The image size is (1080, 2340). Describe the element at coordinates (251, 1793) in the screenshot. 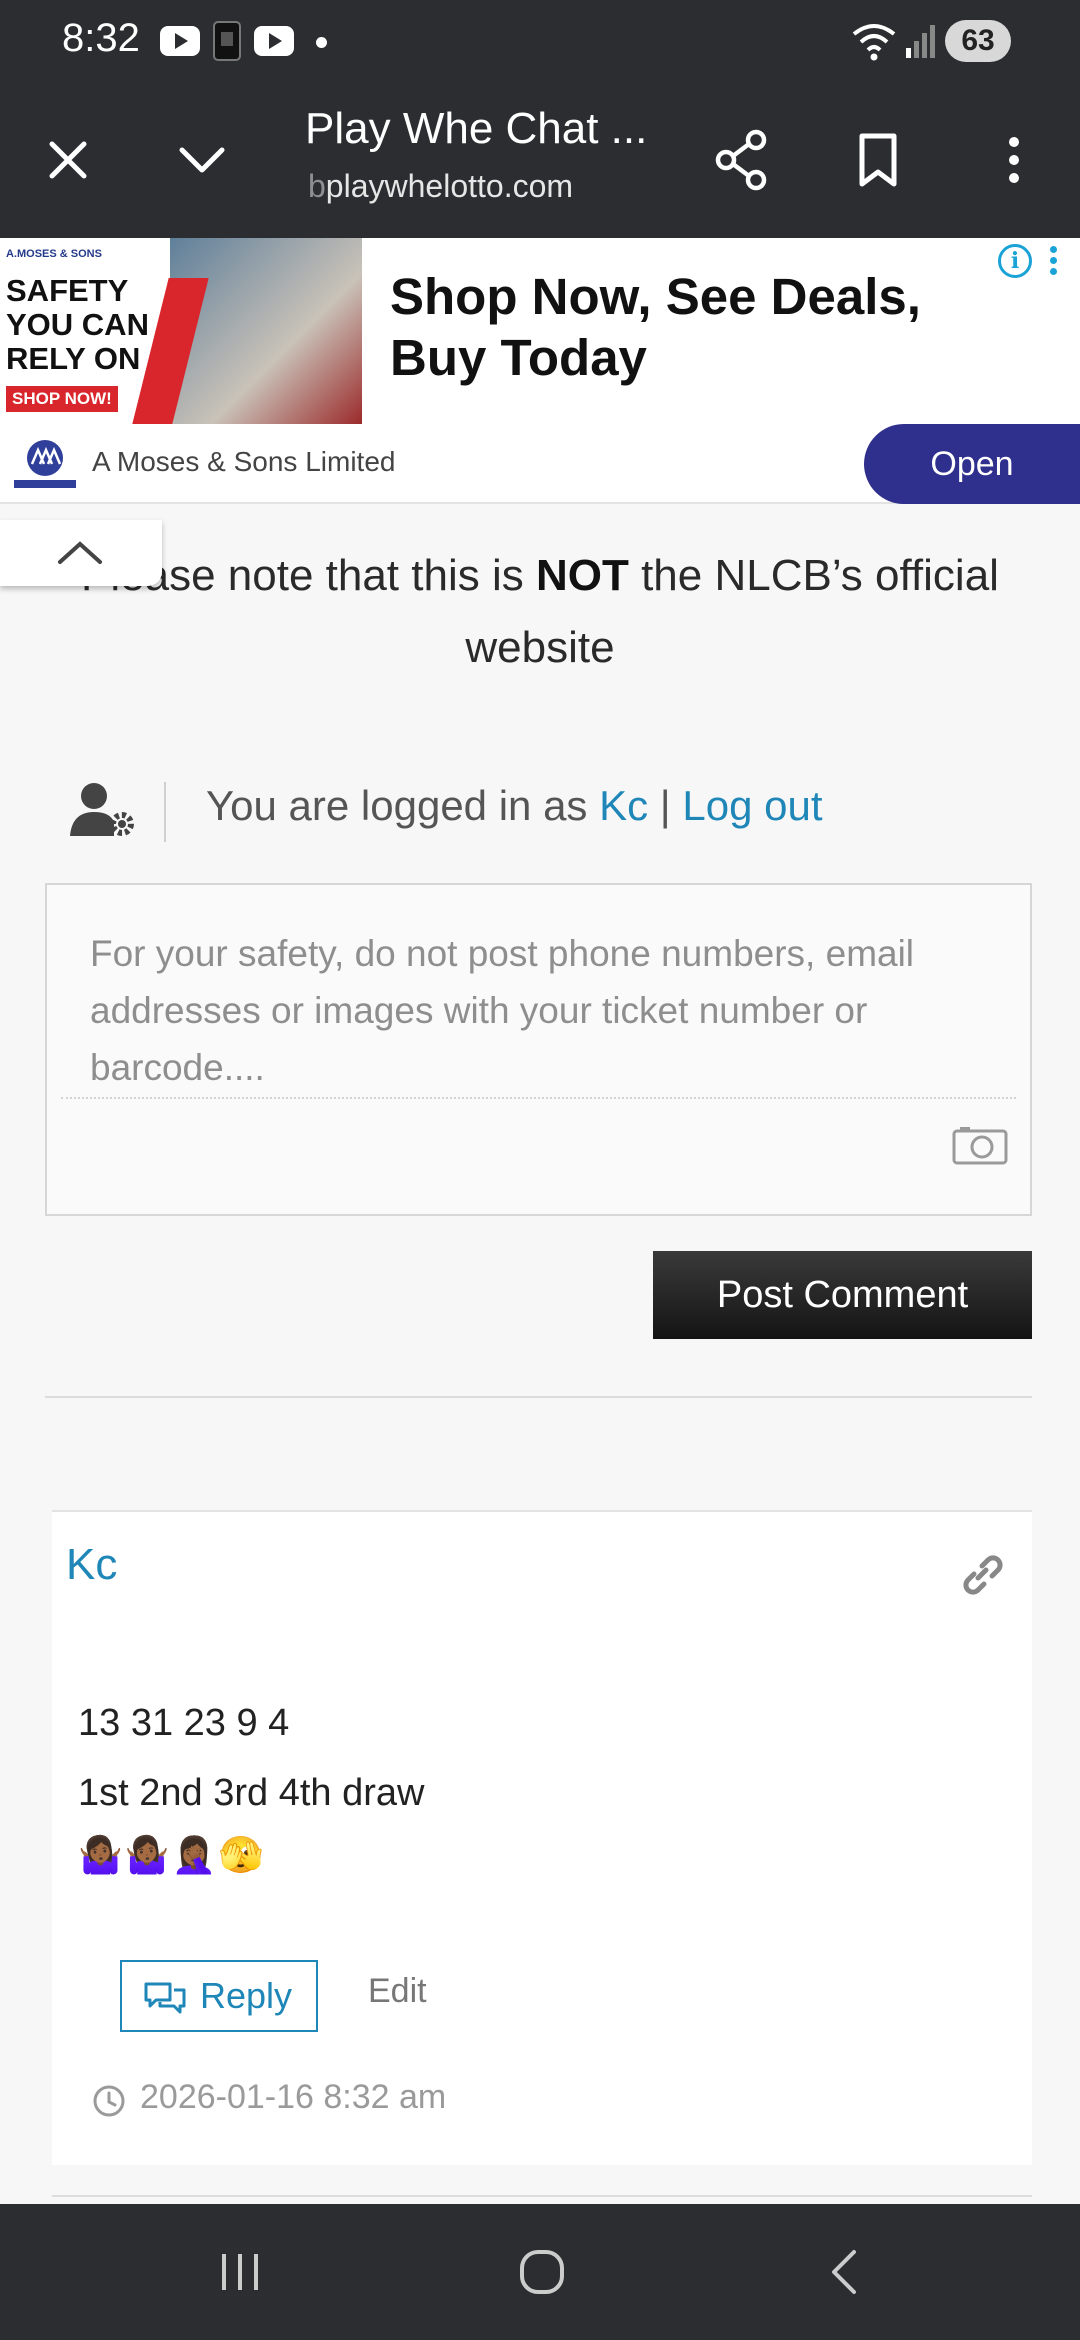

I see `comment-line: 1st 2nd 3rd 4th draw` at that location.